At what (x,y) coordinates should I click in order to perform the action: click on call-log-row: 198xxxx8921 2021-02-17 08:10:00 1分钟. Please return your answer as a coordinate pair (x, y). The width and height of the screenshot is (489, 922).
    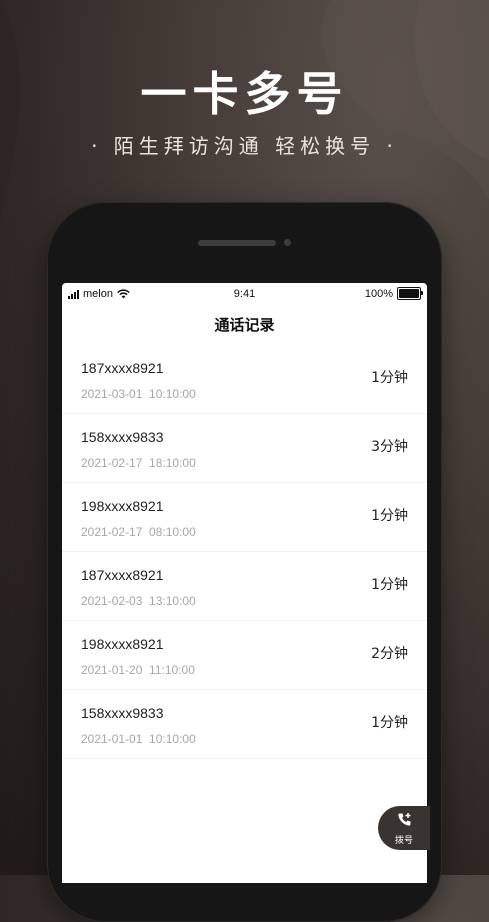
    Looking at the image, I should click on (244, 517).